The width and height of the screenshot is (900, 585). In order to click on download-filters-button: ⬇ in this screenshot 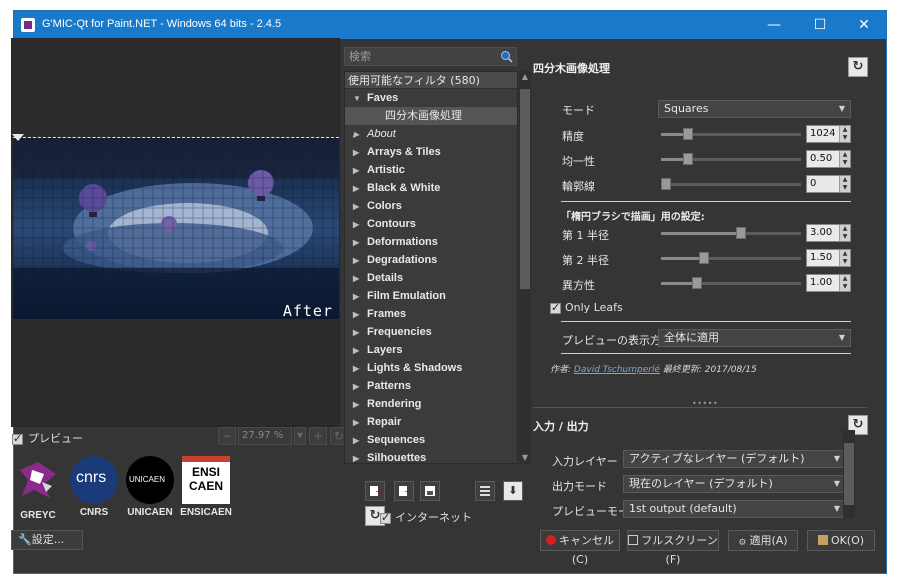, I will do `click(513, 491)`.